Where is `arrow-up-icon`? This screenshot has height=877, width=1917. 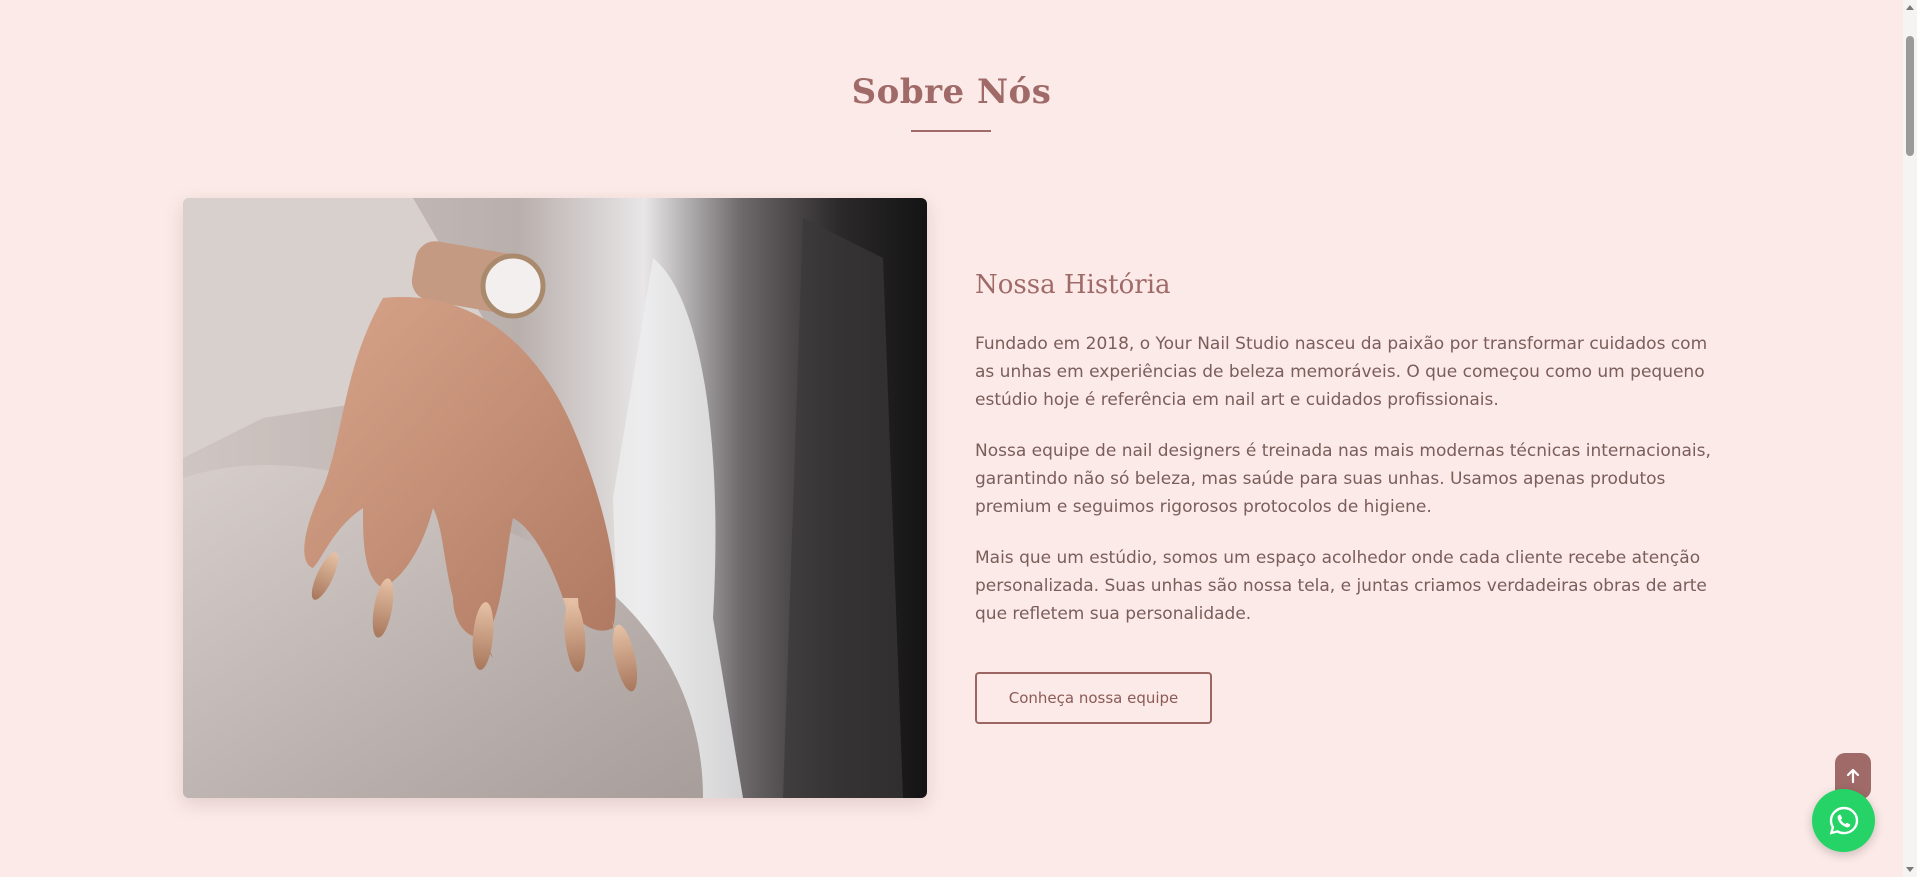 arrow-up-icon is located at coordinates (1853, 776).